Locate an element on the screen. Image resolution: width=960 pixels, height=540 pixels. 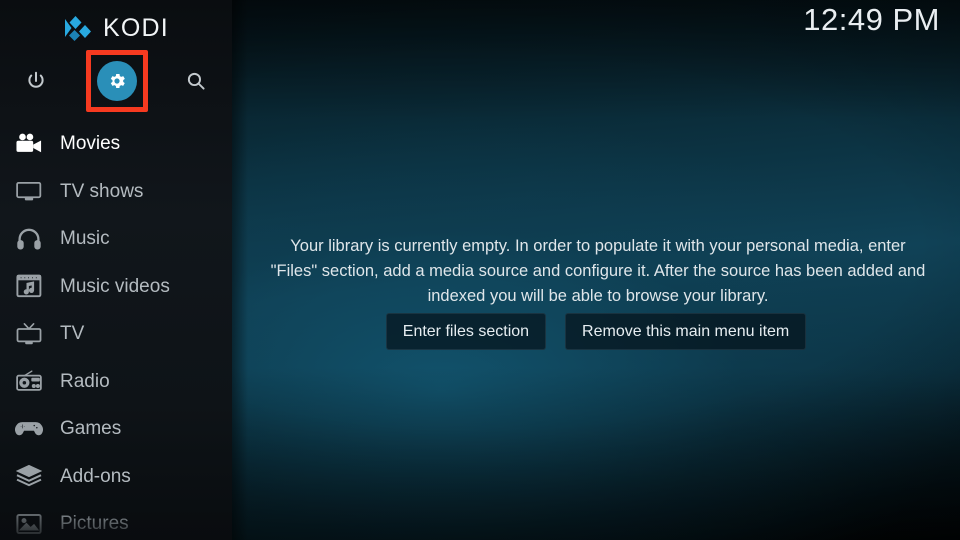
film-music-icon is located at coordinates (29, 286).